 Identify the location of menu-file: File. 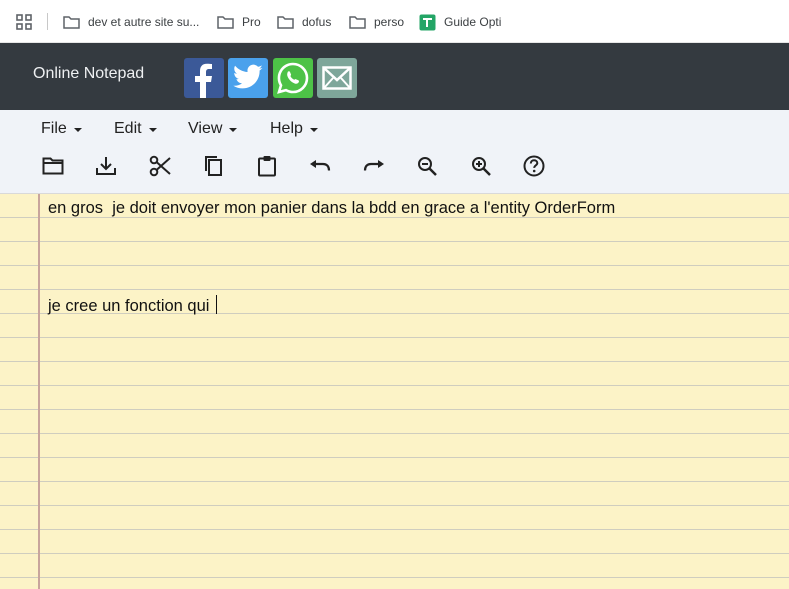
(61, 129).